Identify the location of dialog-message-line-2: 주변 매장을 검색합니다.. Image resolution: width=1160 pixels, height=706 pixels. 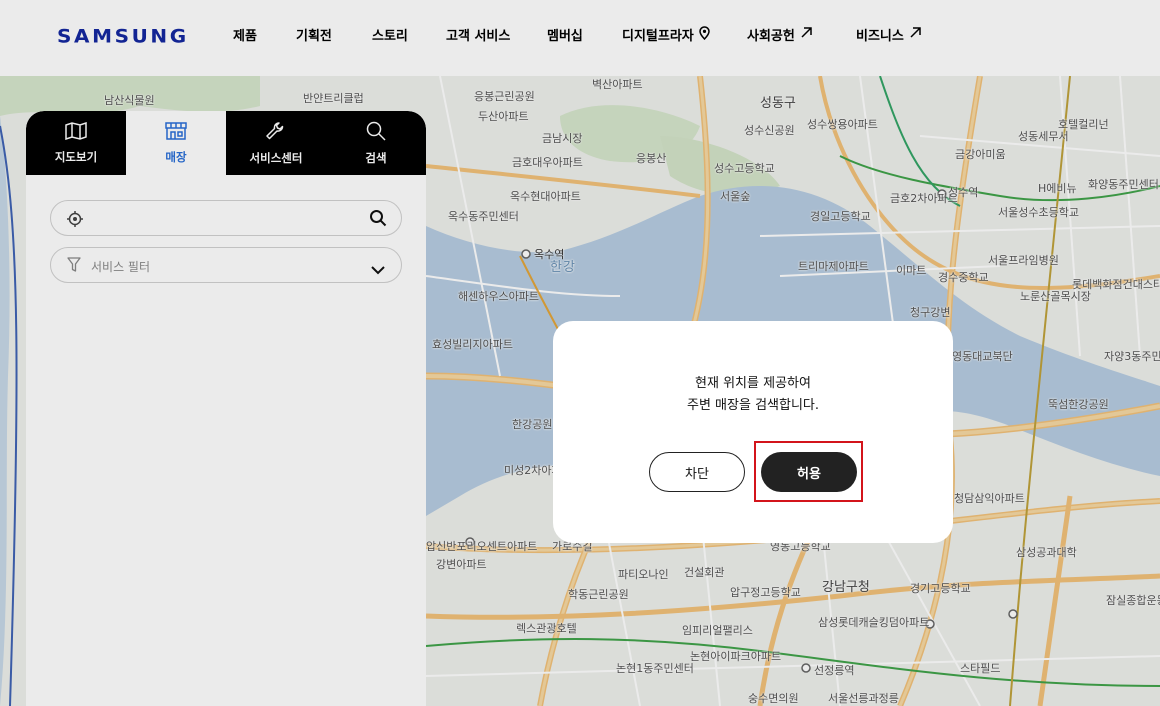
(753, 405).